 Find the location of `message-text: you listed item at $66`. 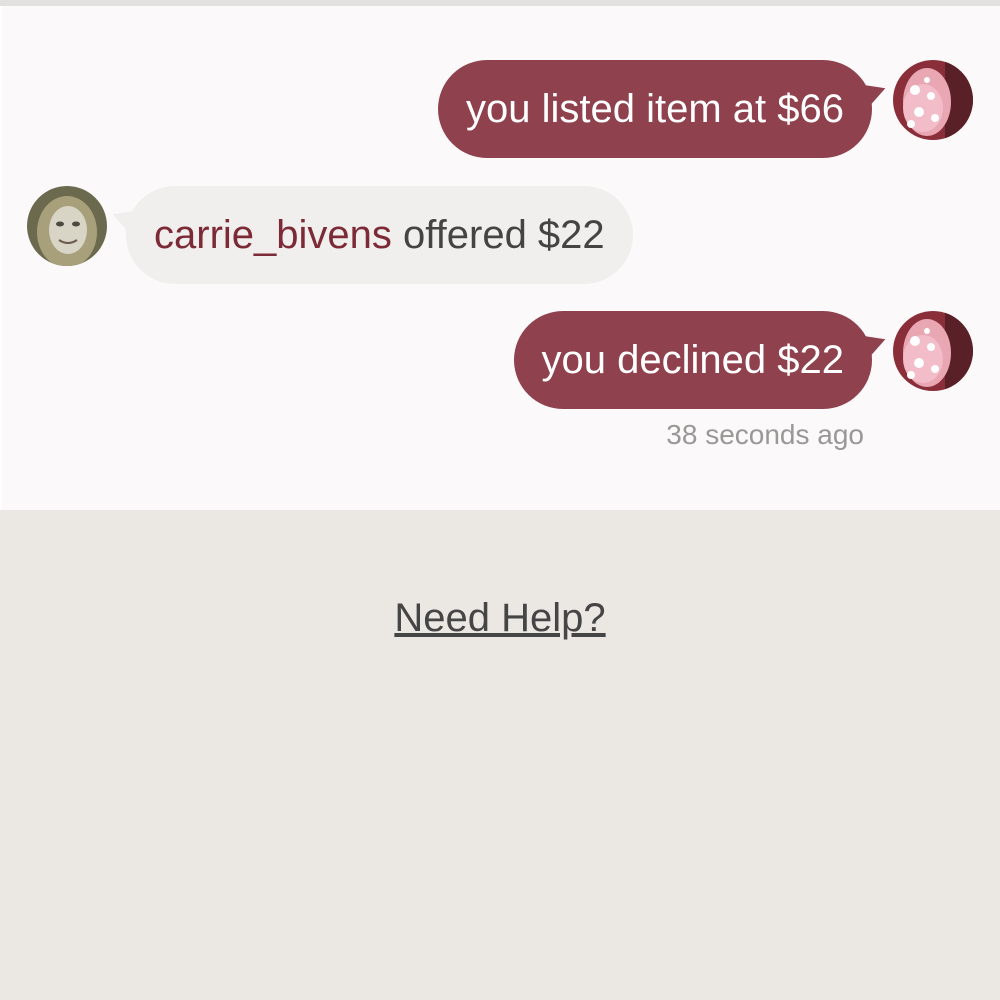

message-text: you listed item at $66 is located at coordinates (655, 109).